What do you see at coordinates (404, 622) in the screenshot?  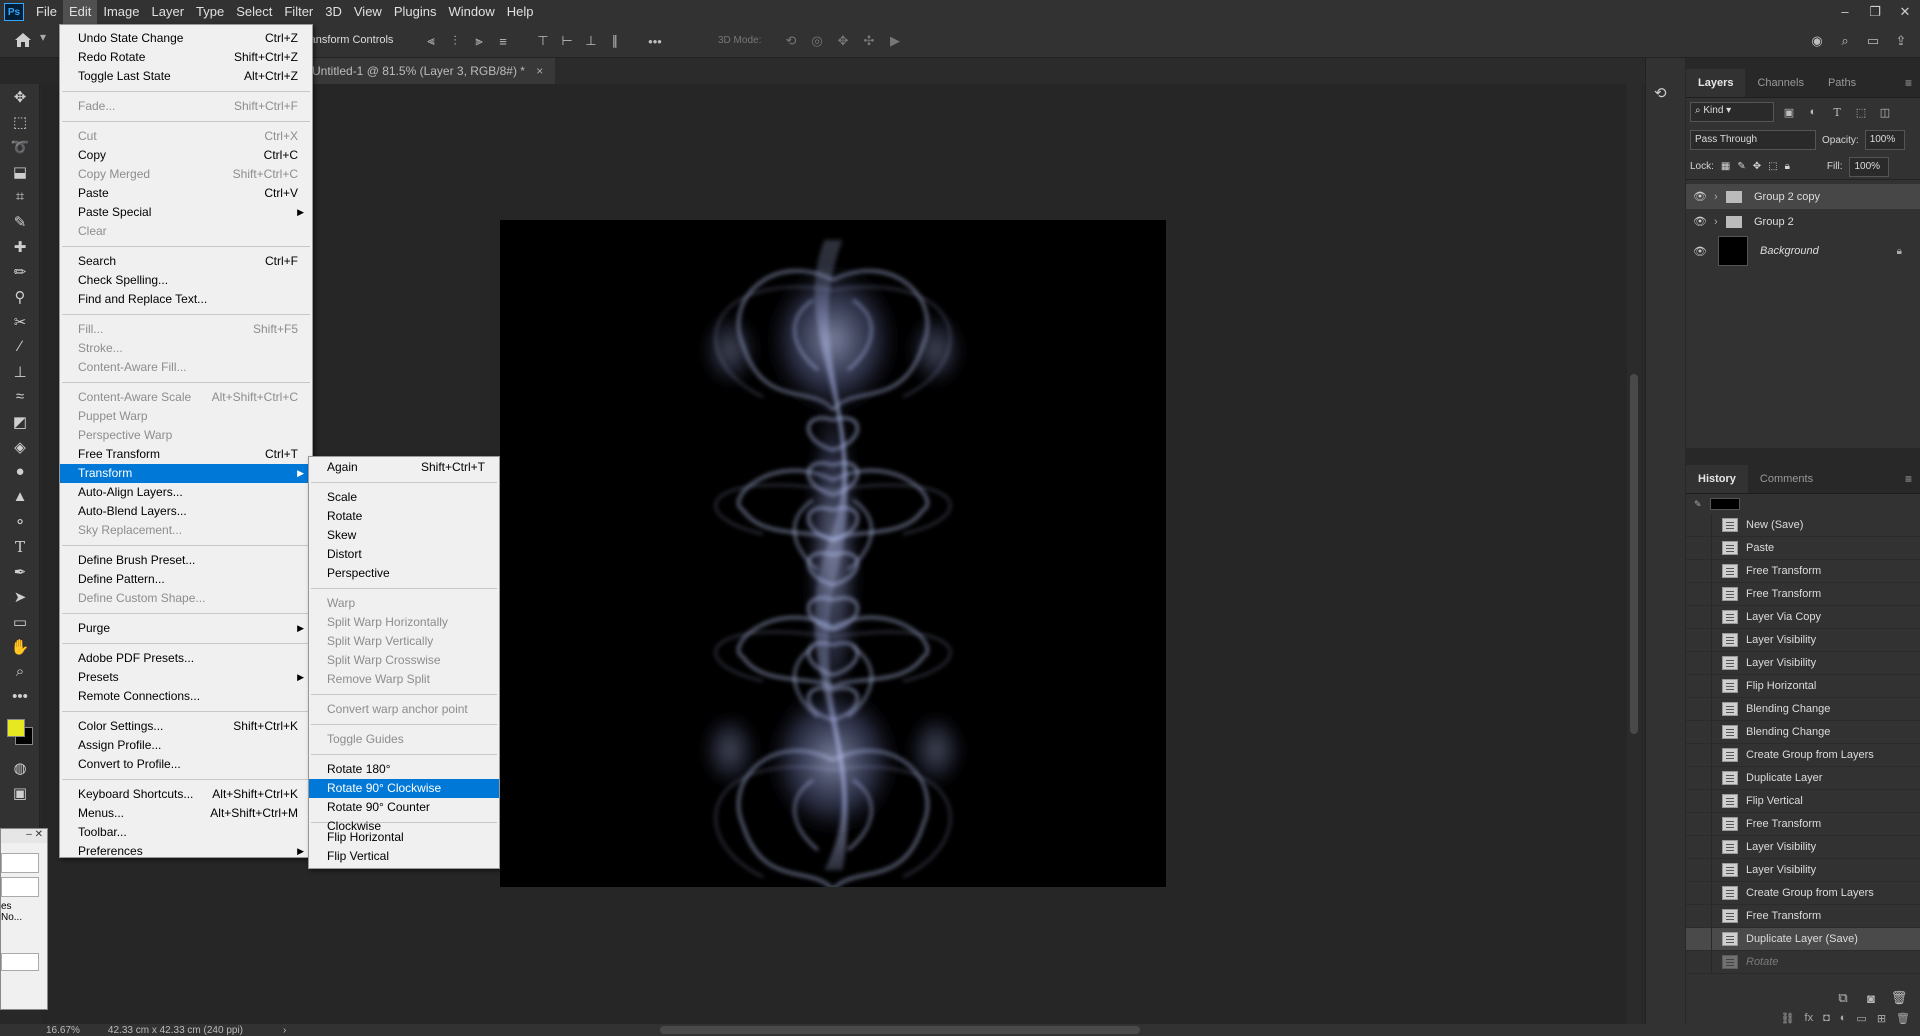 I see `transform-menu-split-warp-horizontally: Split Warp Horizontally` at bounding box center [404, 622].